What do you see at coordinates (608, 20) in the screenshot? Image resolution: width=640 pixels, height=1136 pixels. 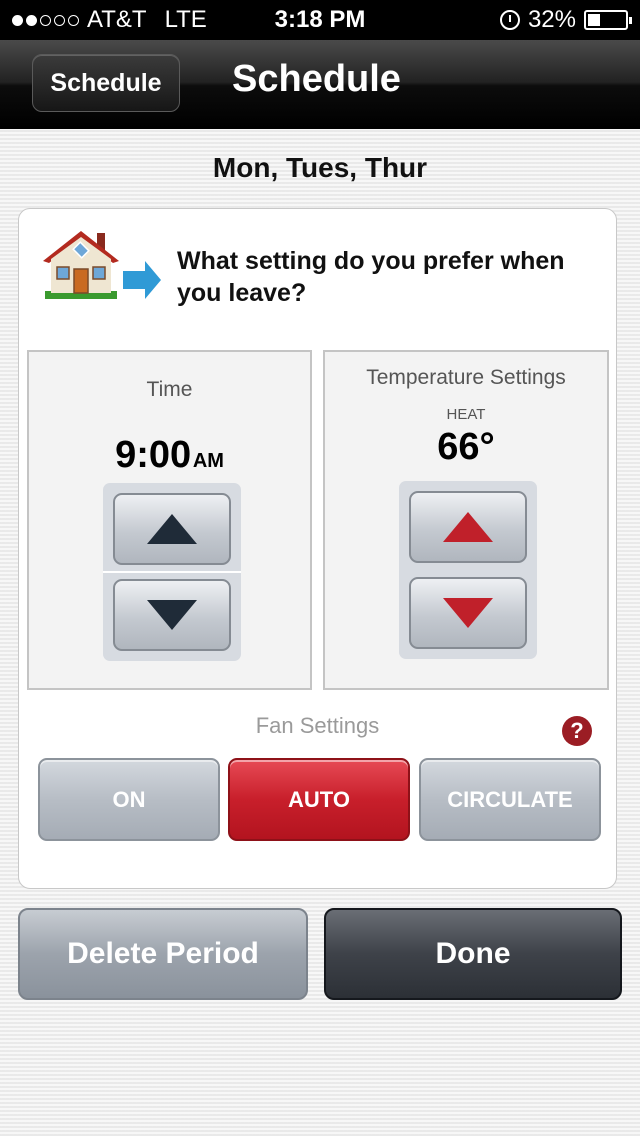 I see `battery-icon` at bounding box center [608, 20].